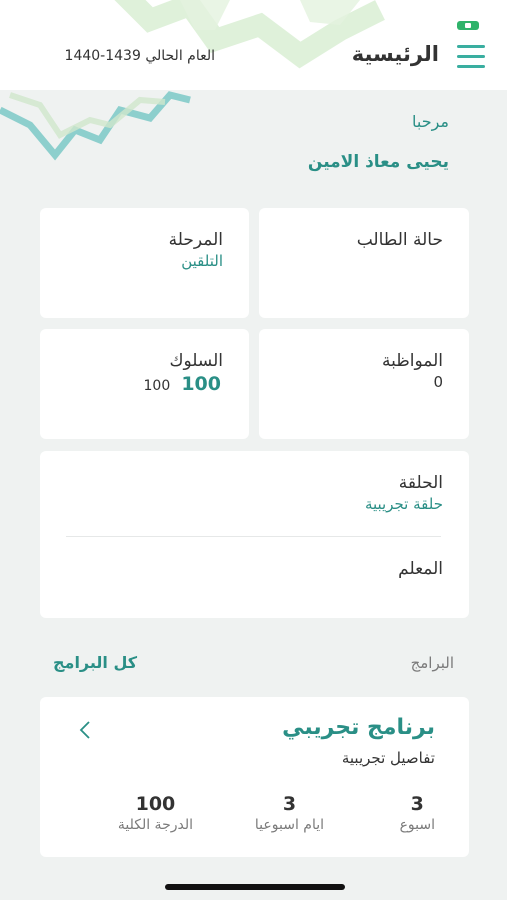 This screenshot has width=507, height=900. What do you see at coordinates (180, 56) in the screenshot?
I see `year-prefix: العام الحالي` at bounding box center [180, 56].